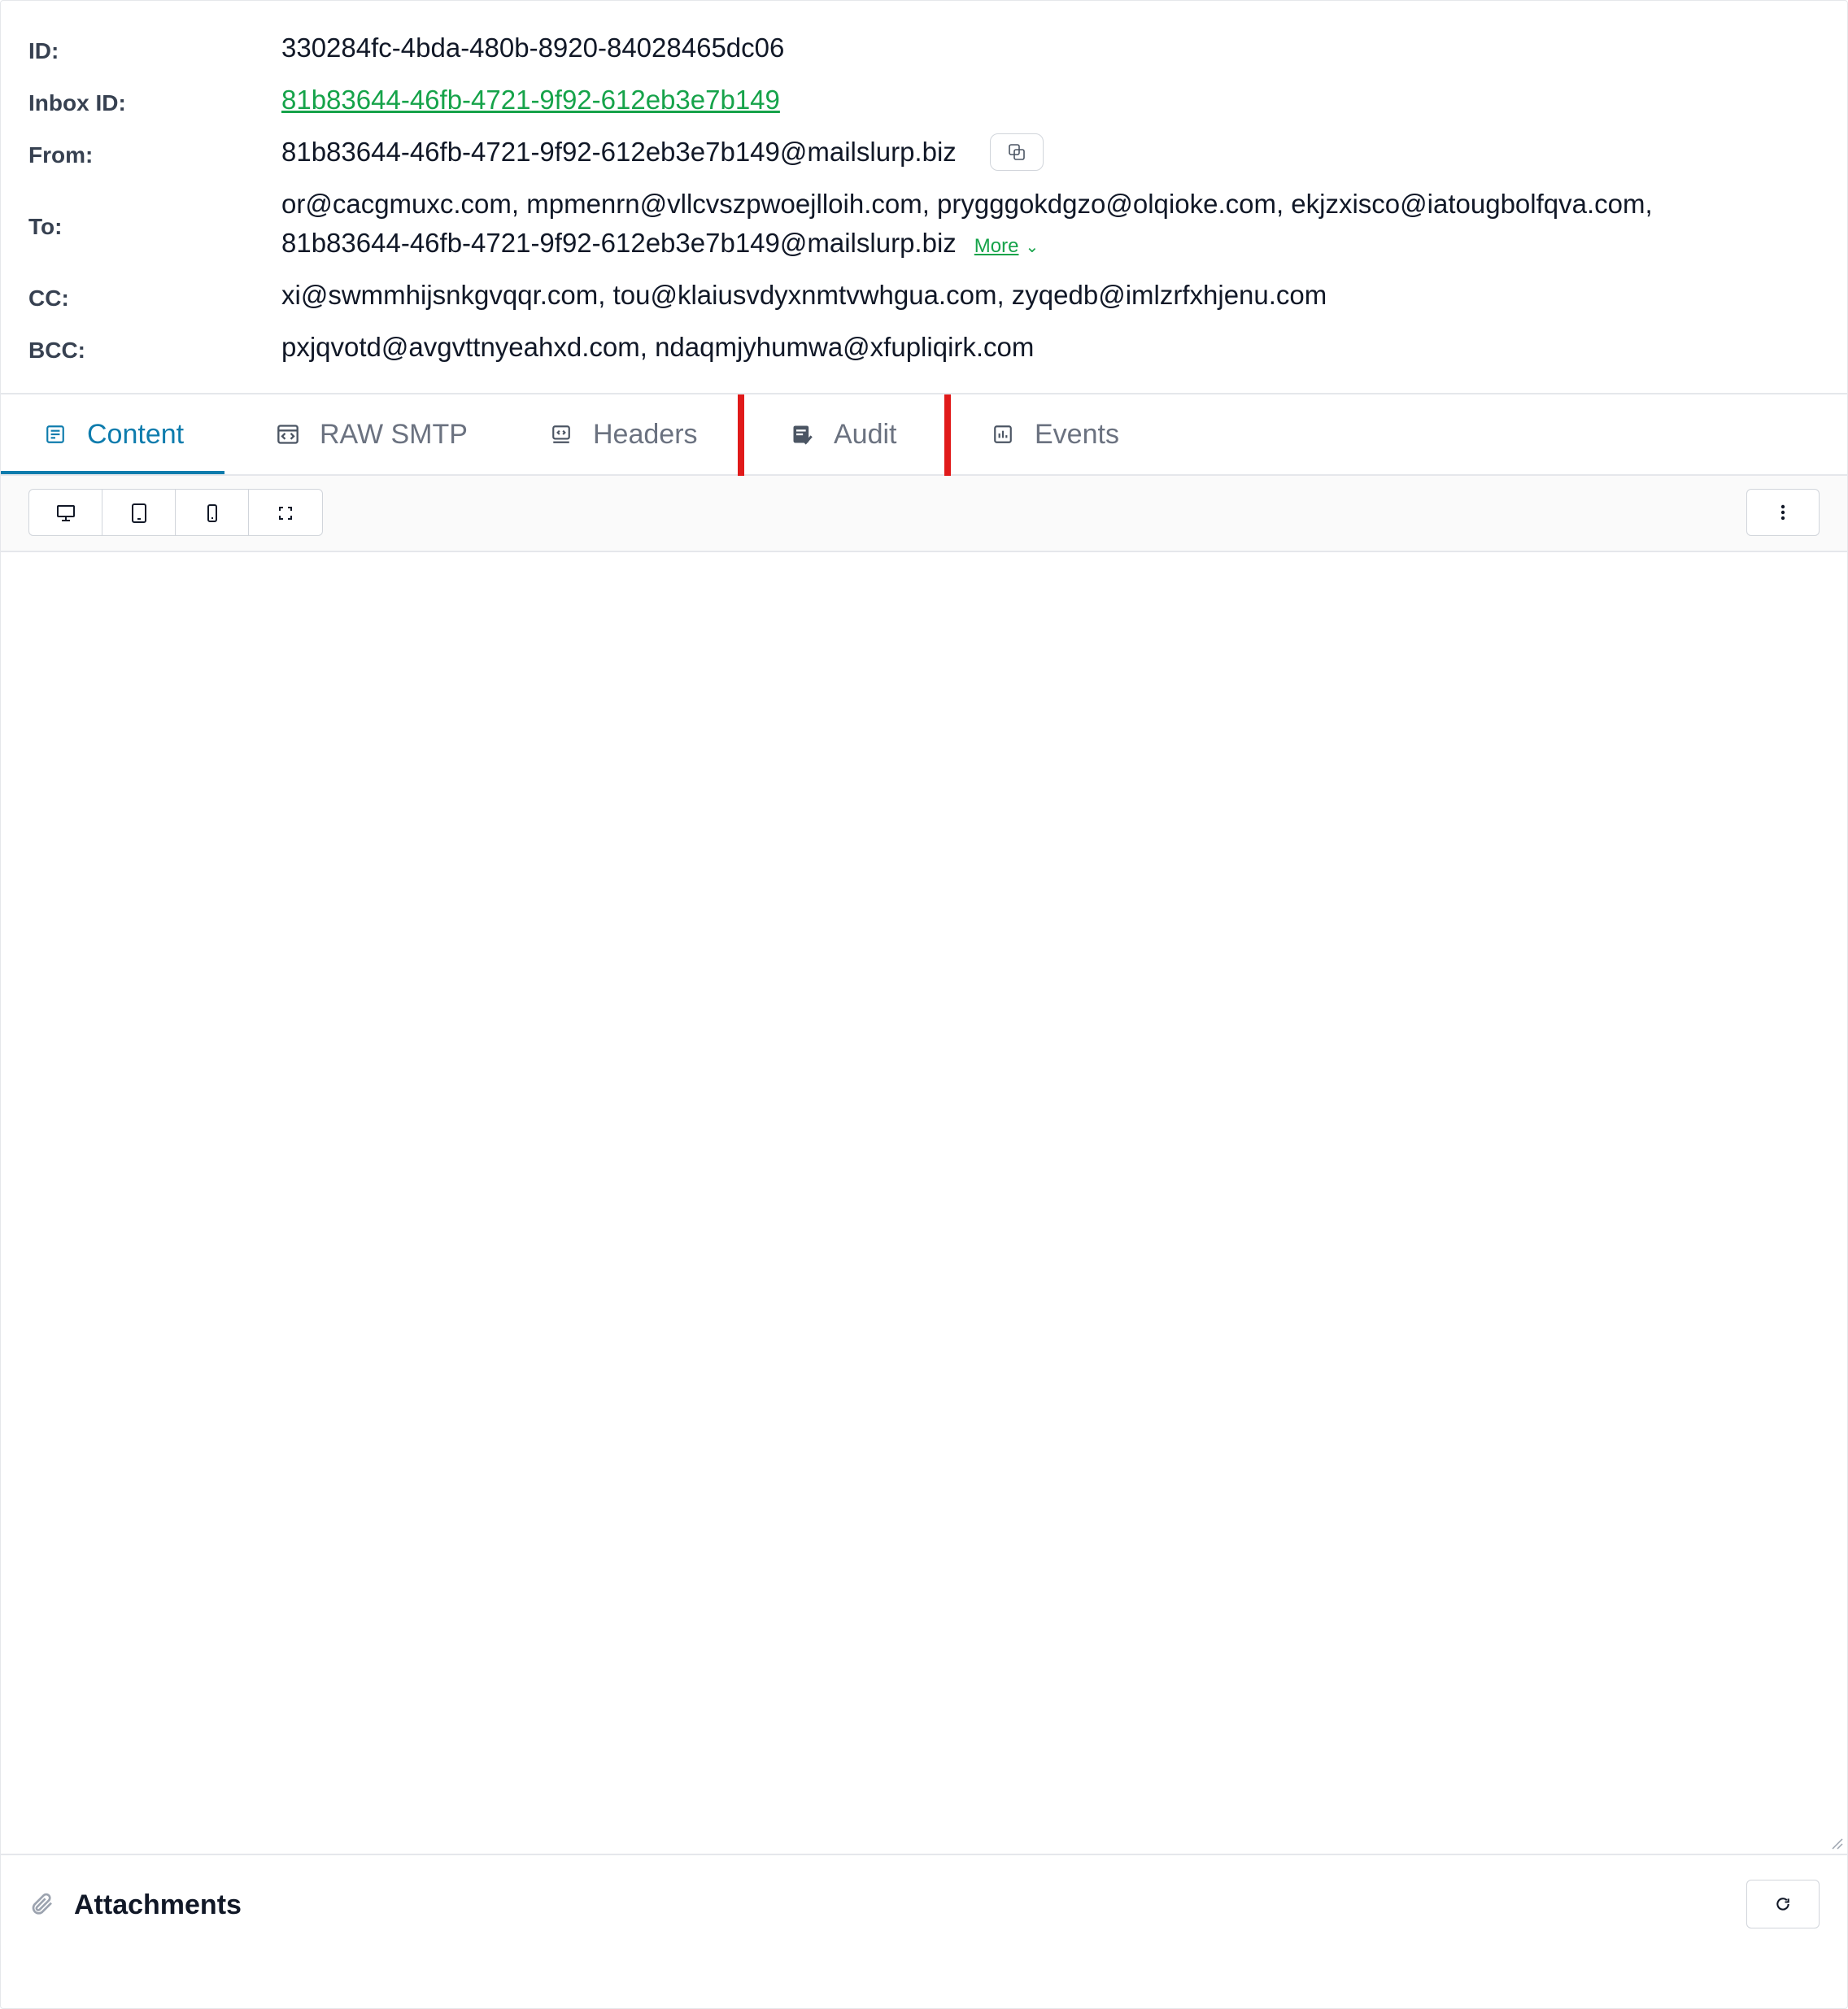 The width and height of the screenshot is (1848, 2009). I want to click on copy-icon, so click(1017, 152).